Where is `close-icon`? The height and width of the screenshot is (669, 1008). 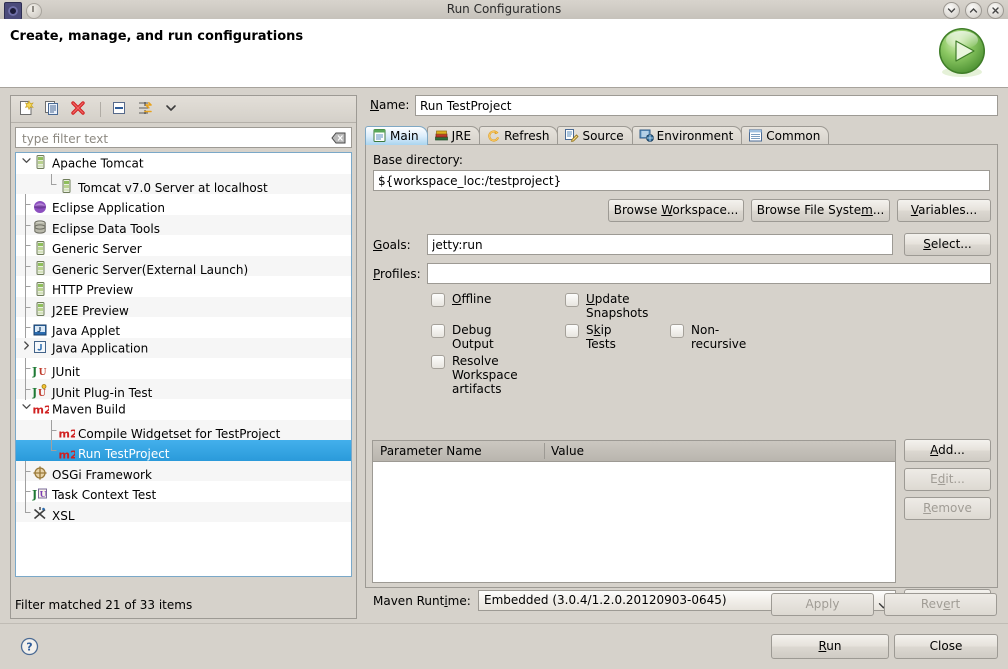 close-icon is located at coordinates (995, 10).